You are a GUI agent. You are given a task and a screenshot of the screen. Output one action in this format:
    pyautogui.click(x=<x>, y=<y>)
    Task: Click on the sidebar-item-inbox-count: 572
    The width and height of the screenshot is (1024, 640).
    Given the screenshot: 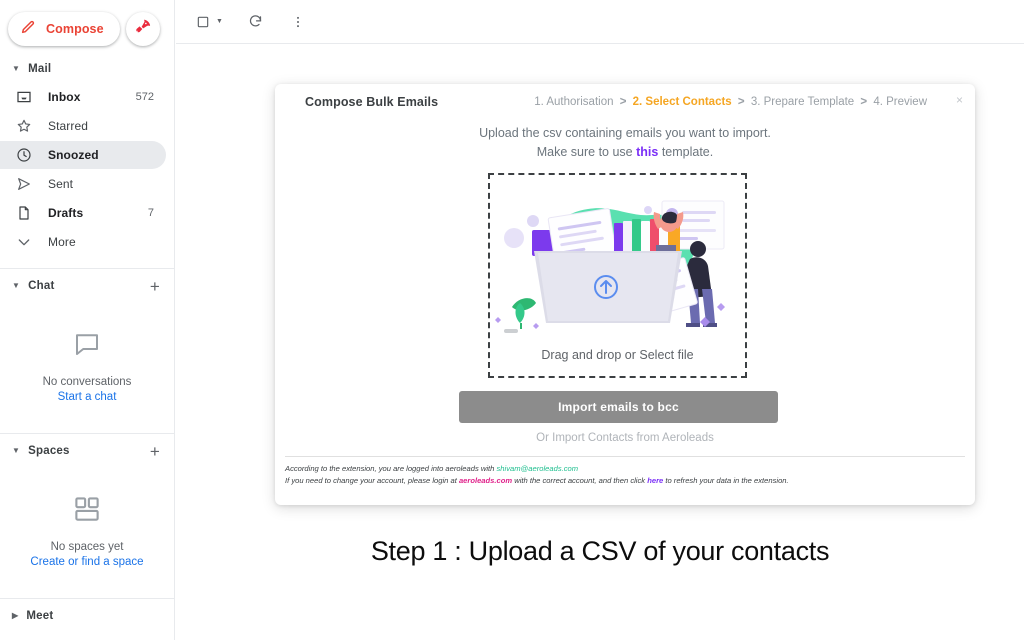 What is the action you would take?
    pyautogui.click(x=144, y=97)
    